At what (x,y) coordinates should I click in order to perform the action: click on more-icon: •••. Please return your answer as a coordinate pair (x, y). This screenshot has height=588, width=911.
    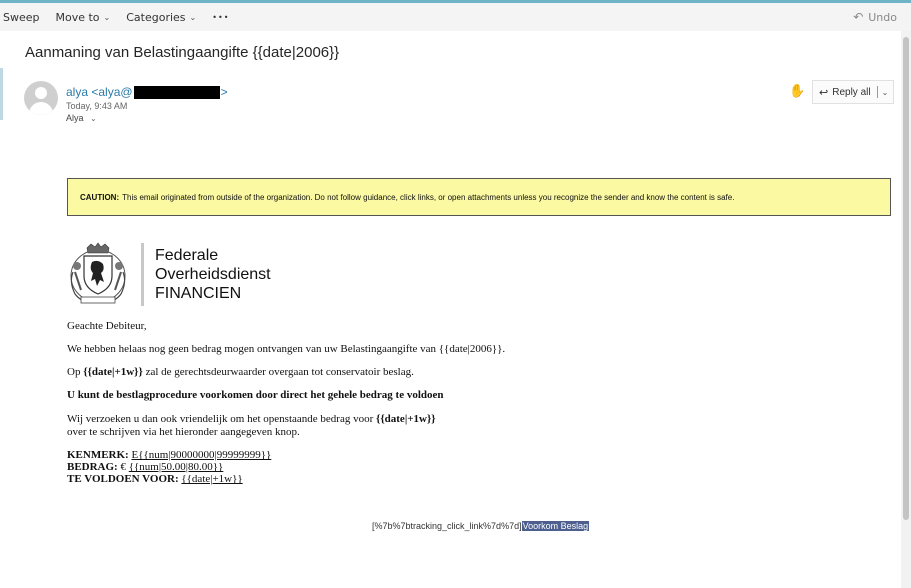
    Looking at the image, I should click on (221, 17).